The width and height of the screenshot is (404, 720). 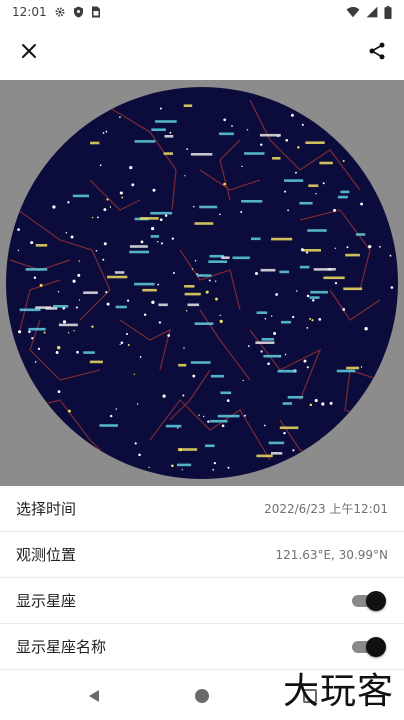 What do you see at coordinates (46, 509) in the screenshot?
I see `select-time-label: 选择时间` at bounding box center [46, 509].